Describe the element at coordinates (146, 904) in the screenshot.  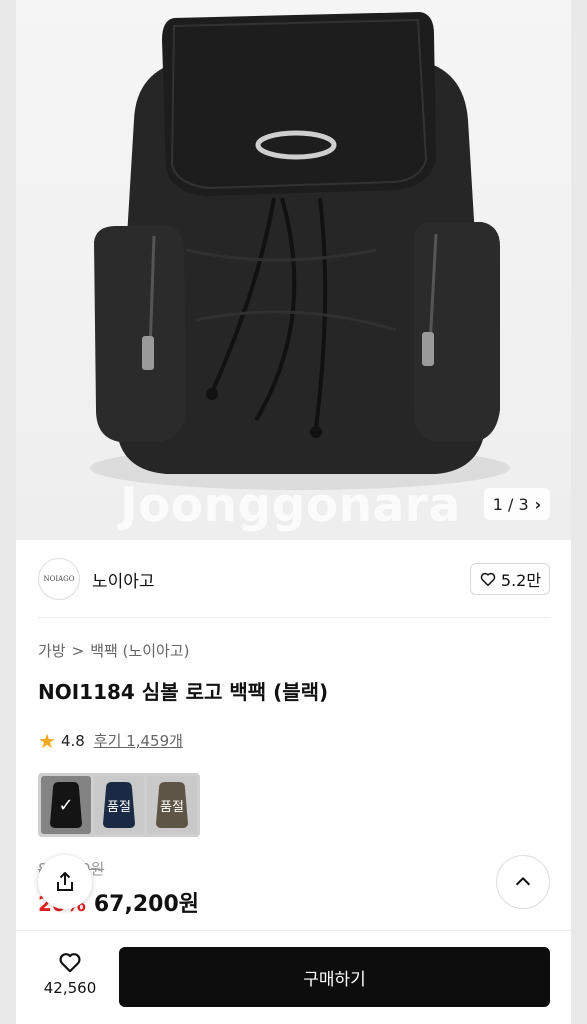
I see `sale-price: 67,200원` at that location.